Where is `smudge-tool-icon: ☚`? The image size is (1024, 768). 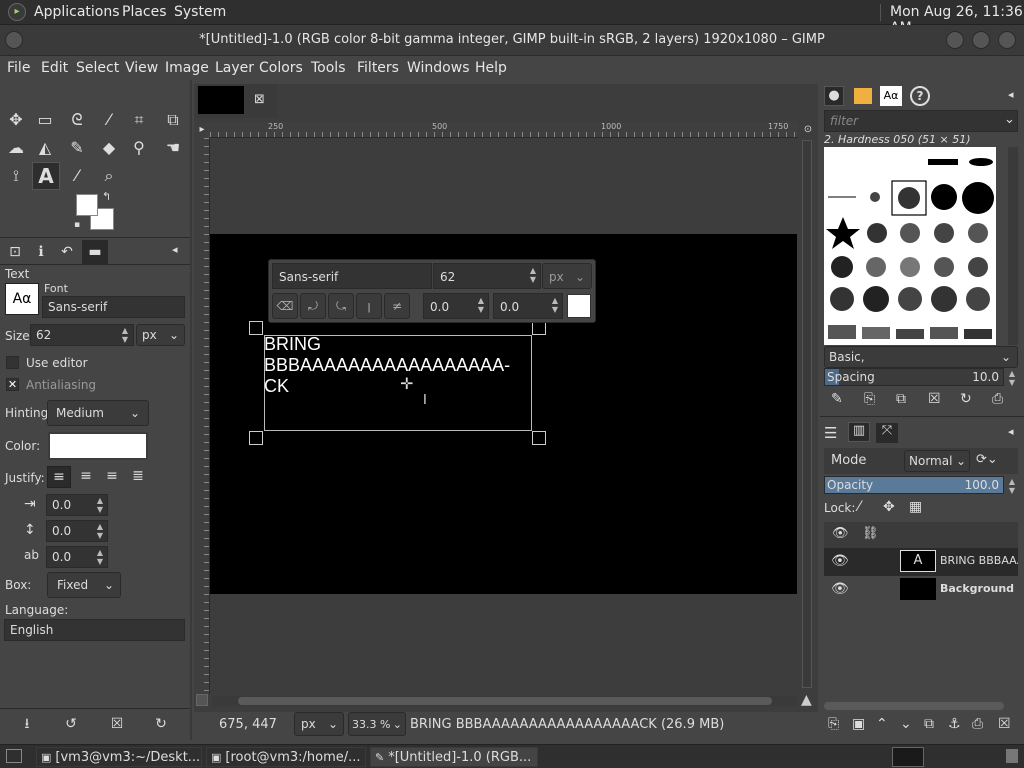
smudge-tool-icon: ☚ is located at coordinates (173, 148).